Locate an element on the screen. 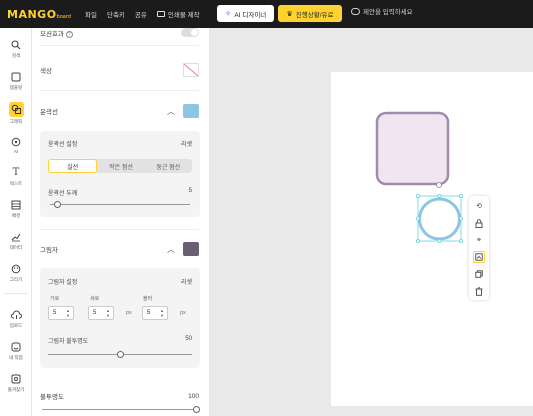 This screenshot has height=416, width=533. shadow-reset-button: 리셋 is located at coordinates (186, 281).